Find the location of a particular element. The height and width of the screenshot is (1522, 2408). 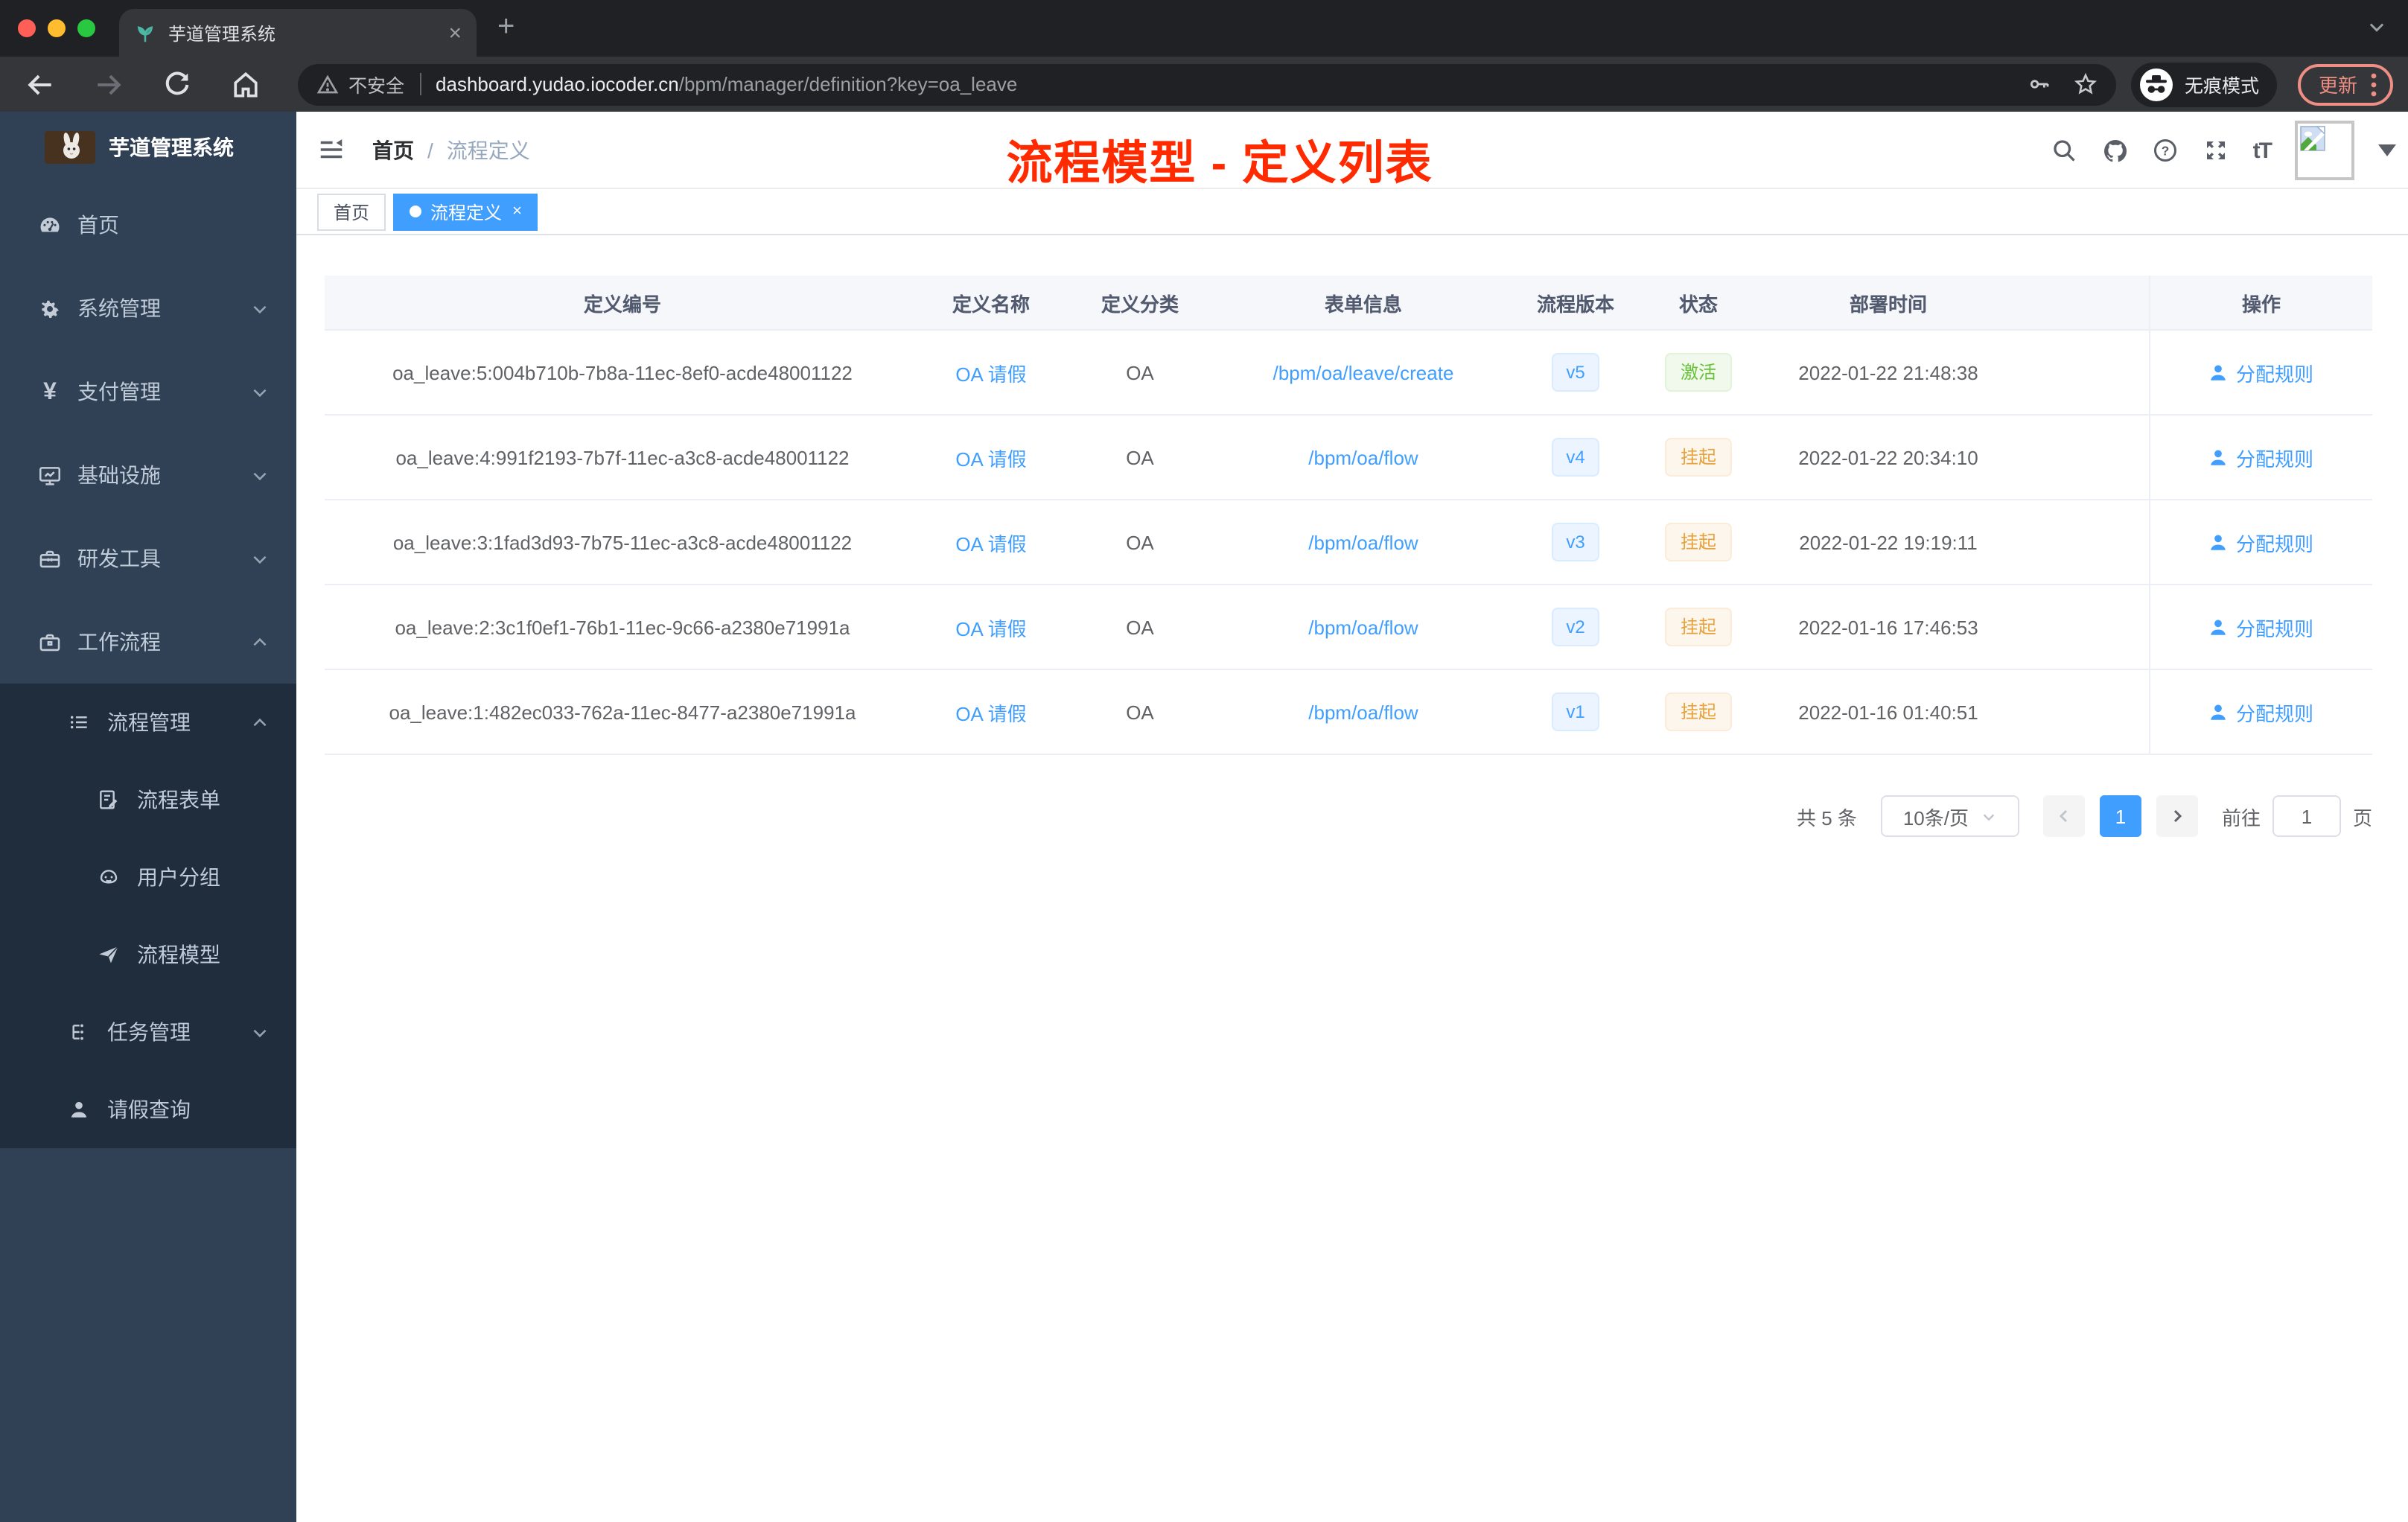

goto-page-input is located at coordinates (2306, 816).